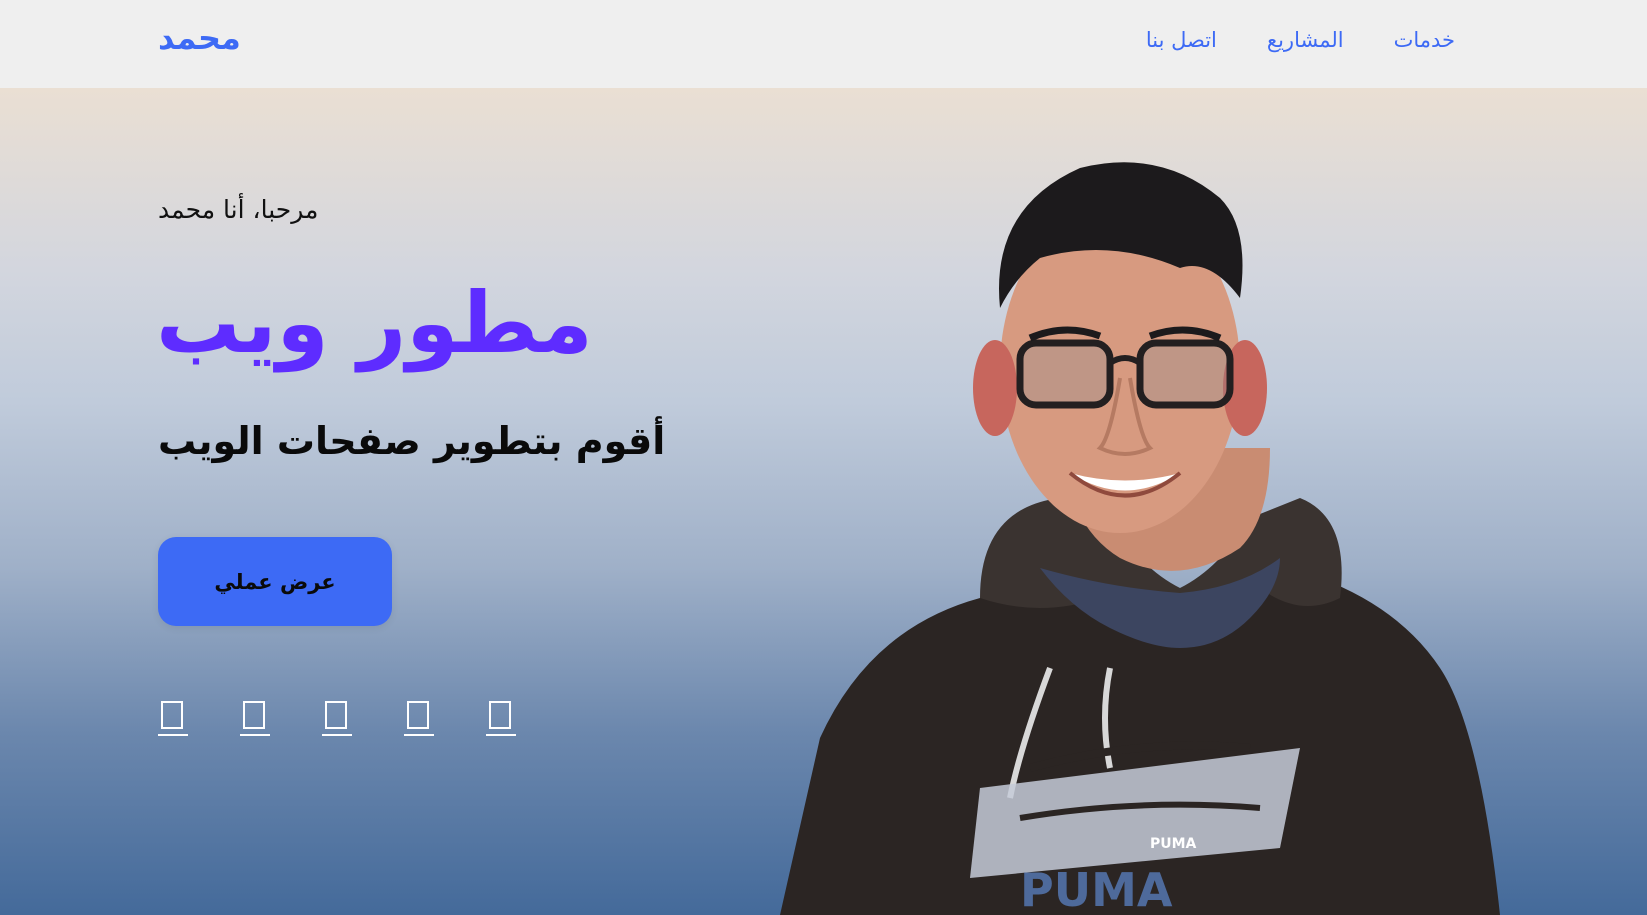  Describe the element at coordinates (374, 323) in the screenshot. I see `hero-title: مطور ويب` at that location.